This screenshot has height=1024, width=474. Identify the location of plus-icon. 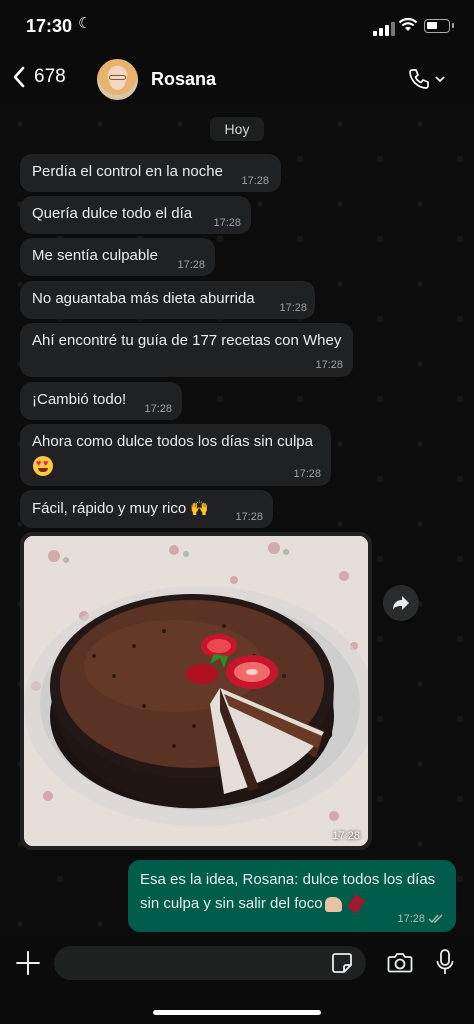
(28, 963).